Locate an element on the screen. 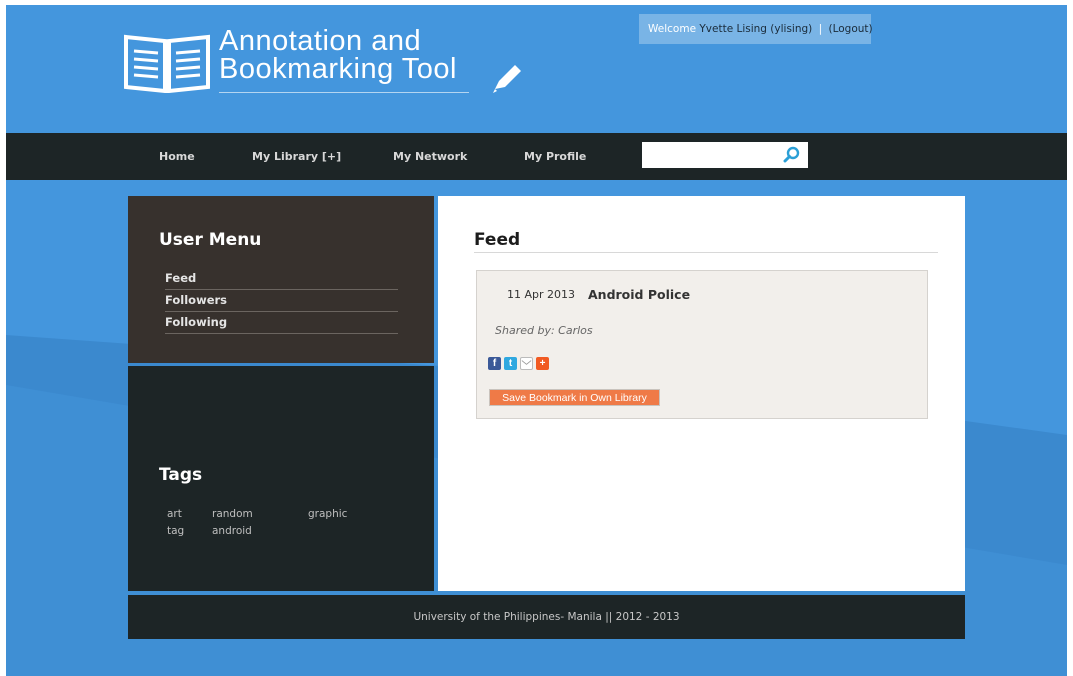  tag-link: random is located at coordinates (232, 514).